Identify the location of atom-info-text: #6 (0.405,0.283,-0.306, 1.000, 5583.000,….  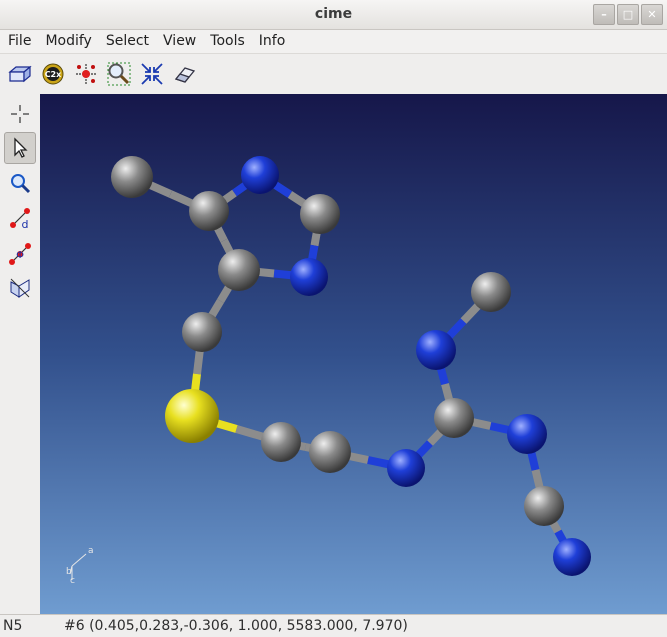
(236, 626).